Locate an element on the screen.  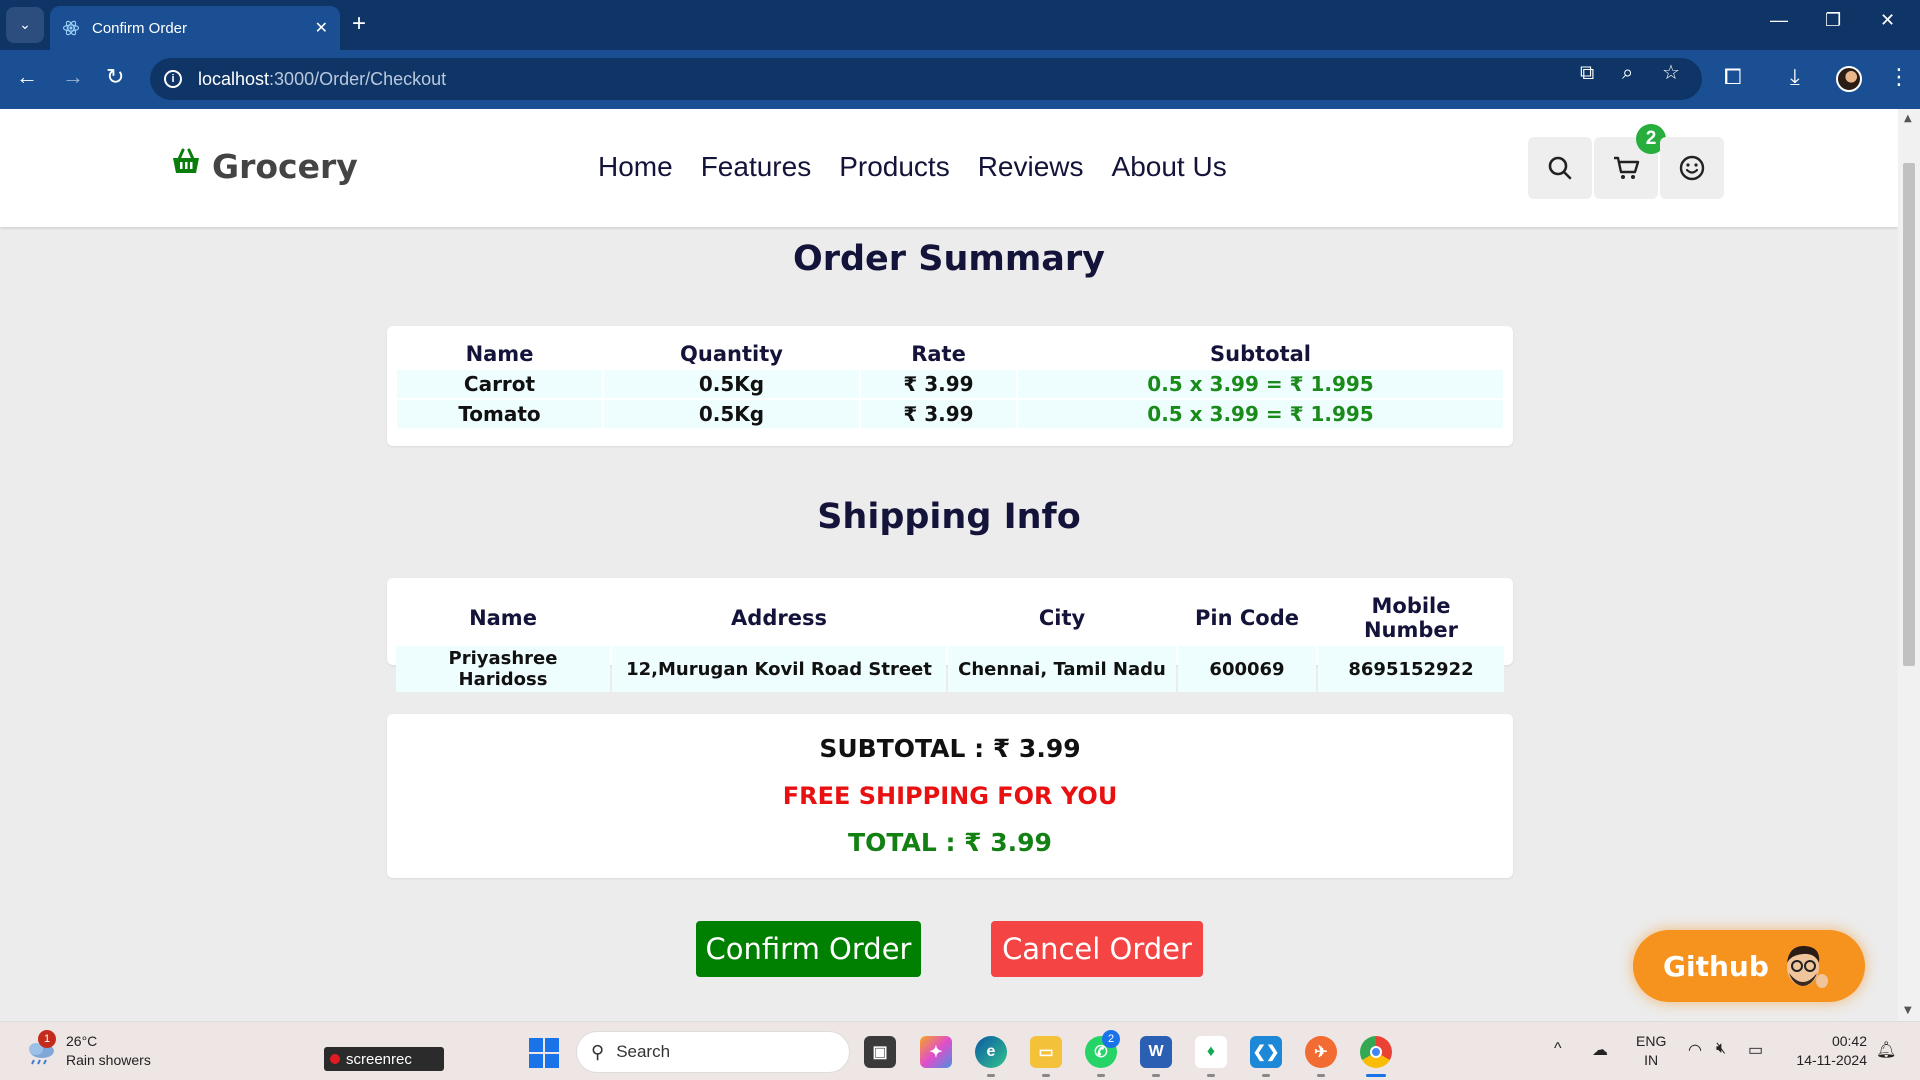
region-code: IN is located at coordinates (1651, 1060).